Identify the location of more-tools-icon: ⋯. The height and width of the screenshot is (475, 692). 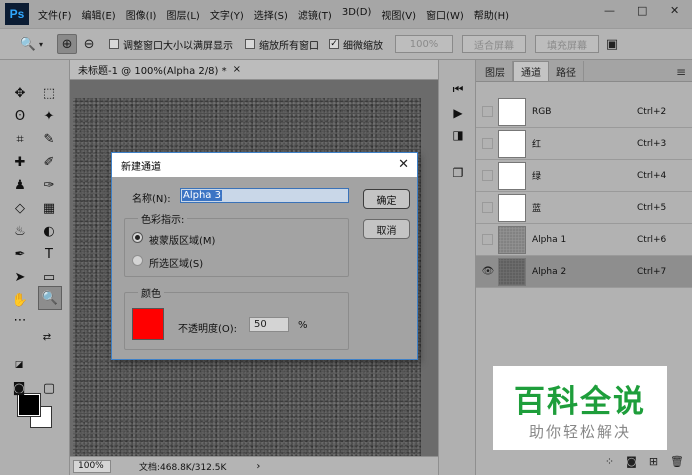
(20, 320).